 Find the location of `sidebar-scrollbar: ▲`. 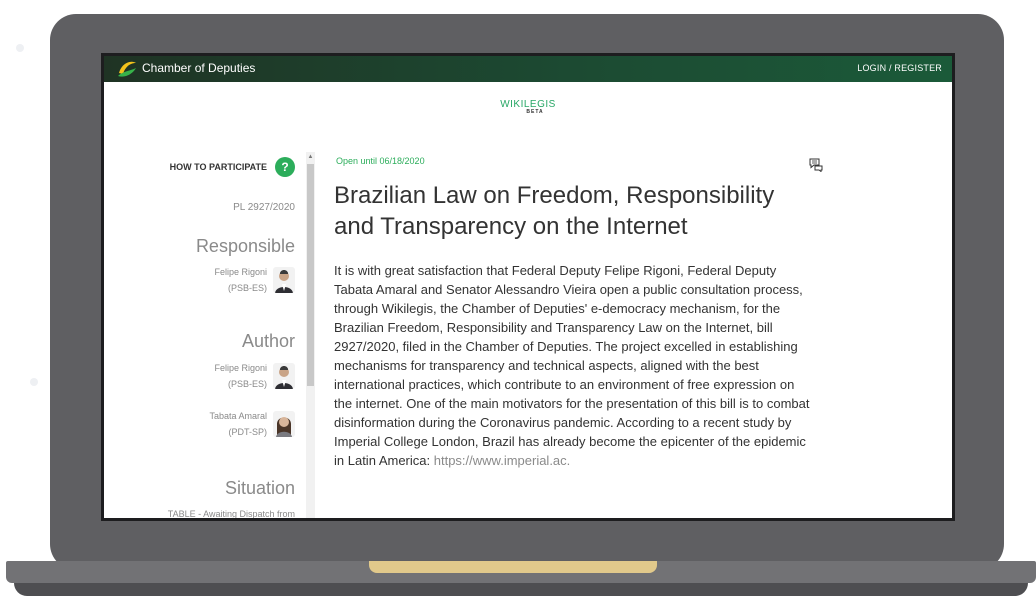

sidebar-scrollbar: ▲ is located at coordinates (310, 335).